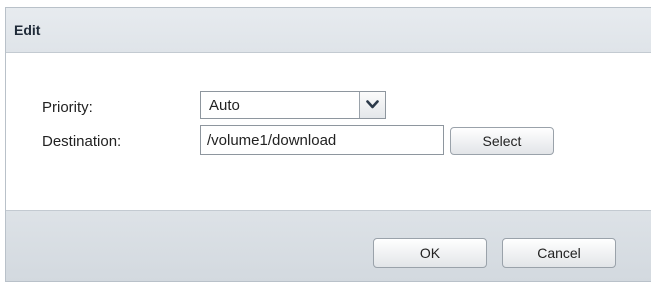 The height and width of the screenshot is (282, 651). Describe the element at coordinates (322, 140) in the screenshot. I see `destination-input` at that location.